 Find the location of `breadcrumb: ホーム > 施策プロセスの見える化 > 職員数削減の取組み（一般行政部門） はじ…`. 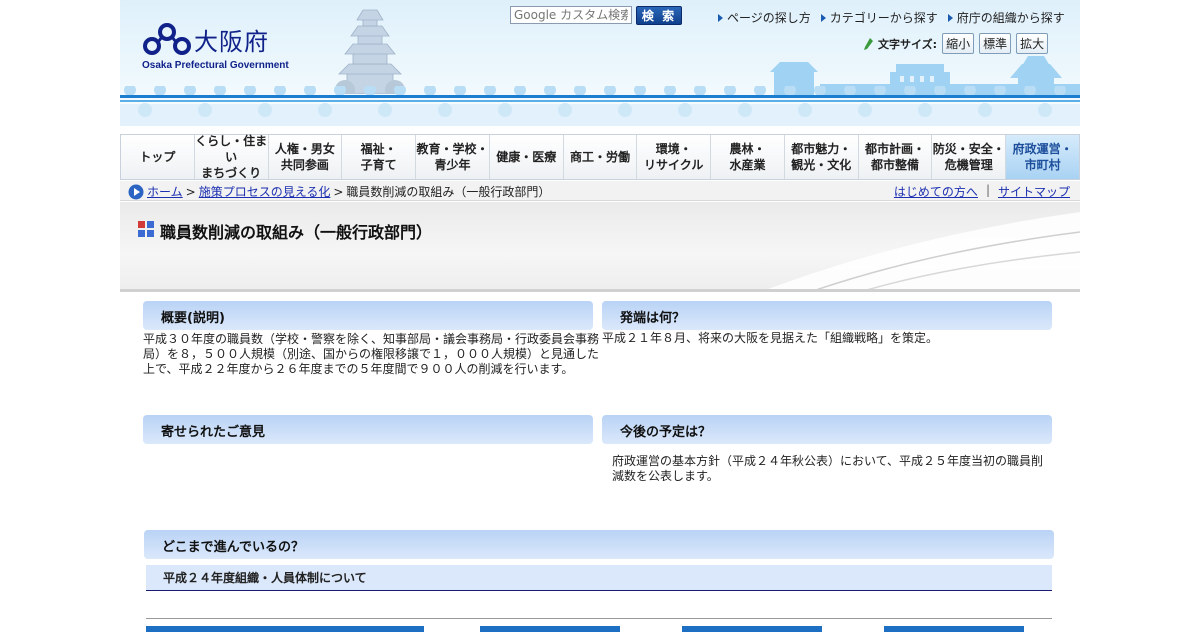

breadcrumb: ホーム > 施策プロセスの見える化 > 職員数削減の取組み（一般行政部門） はじ… is located at coordinates (600, 191).